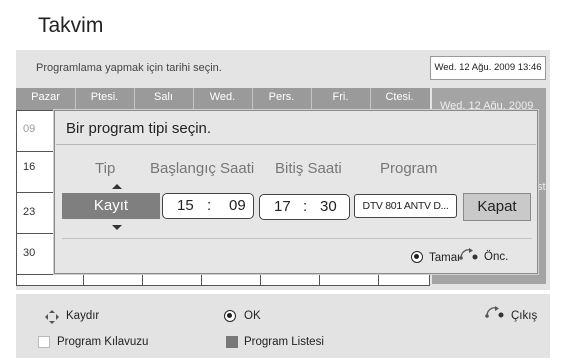  What do you see at coordinates (496, 257) in the screenshot?
I see `dialog-back-label: Önc.` at bounding box center [496, 257].